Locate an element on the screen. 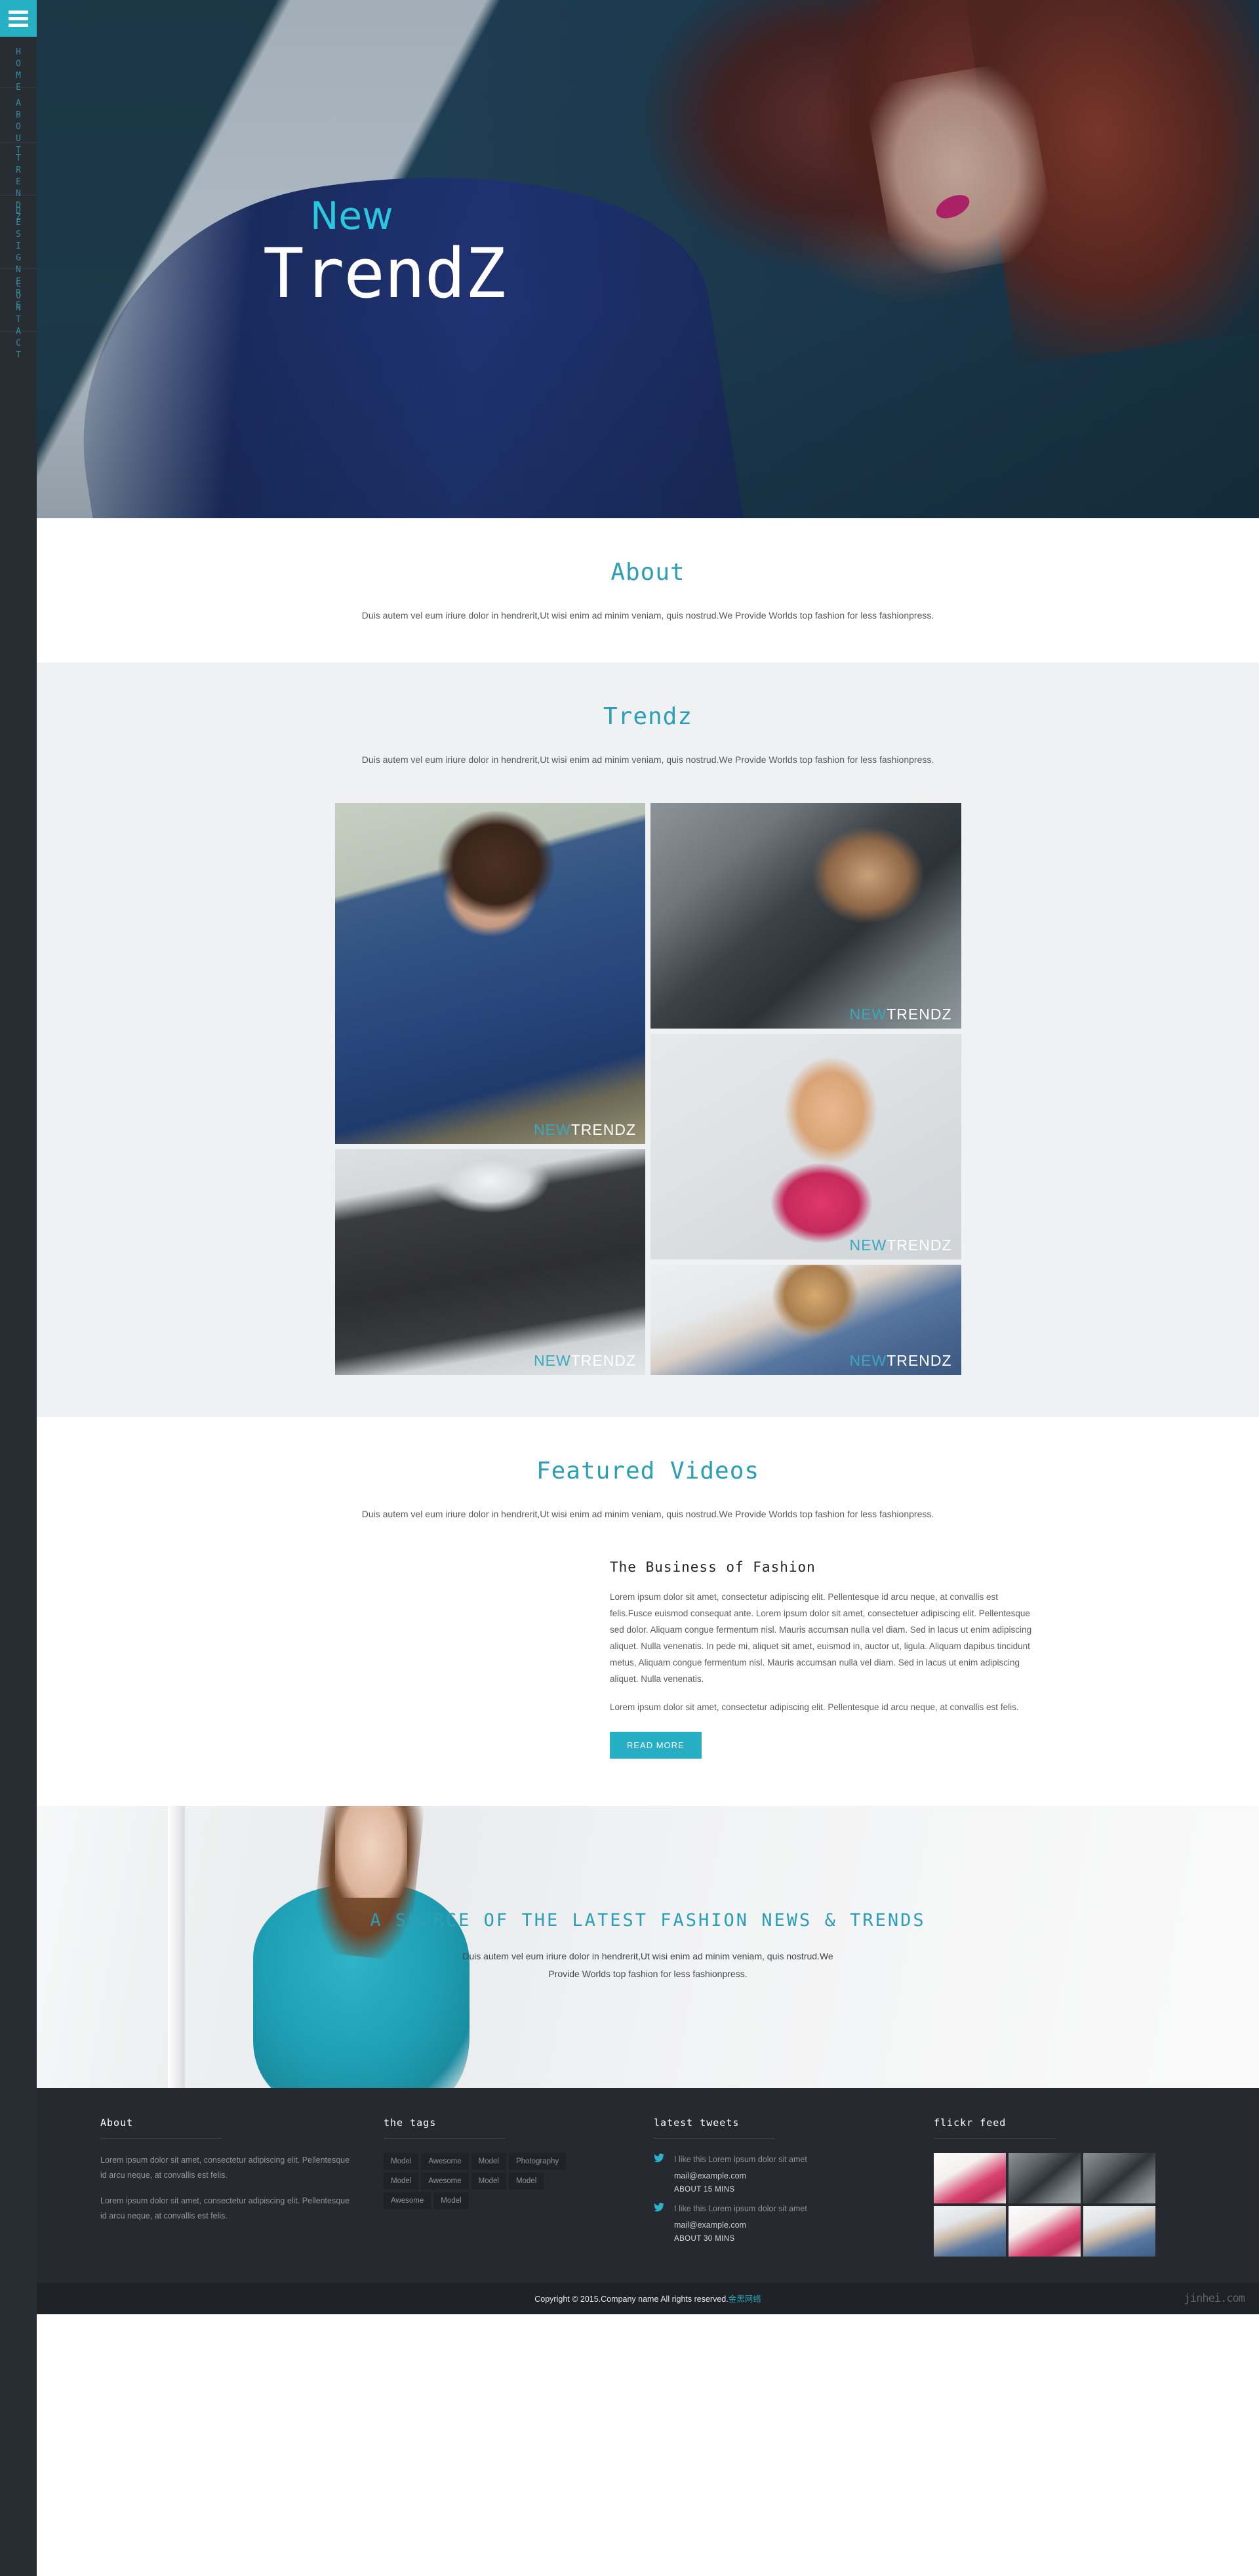 This screenshot has height=2576, width=1259. footer-flickr-title: flickr feed is located at coordinates (995, 2127).